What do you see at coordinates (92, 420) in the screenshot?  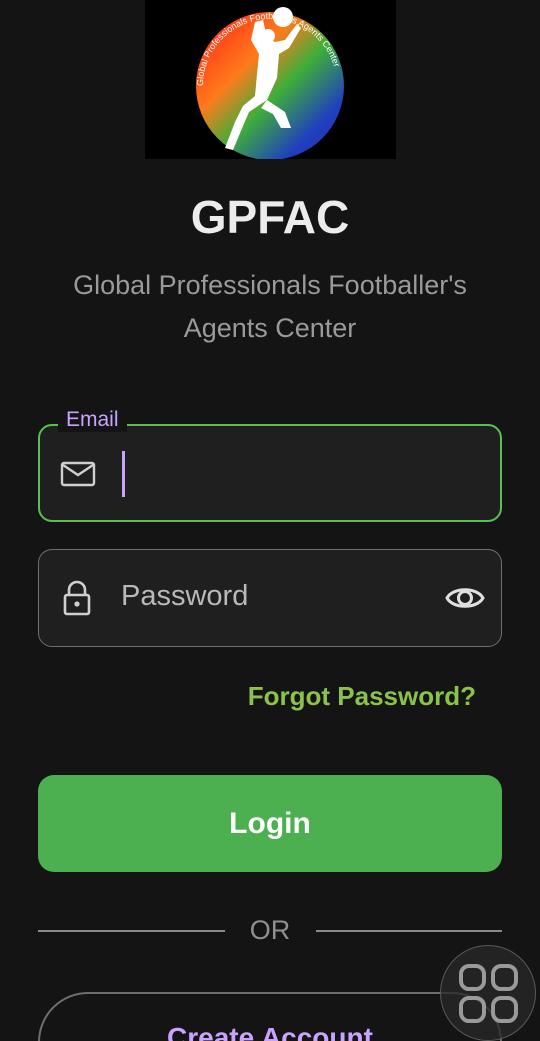 I see `email-field-label: Email` at bounding box center [92, 420].